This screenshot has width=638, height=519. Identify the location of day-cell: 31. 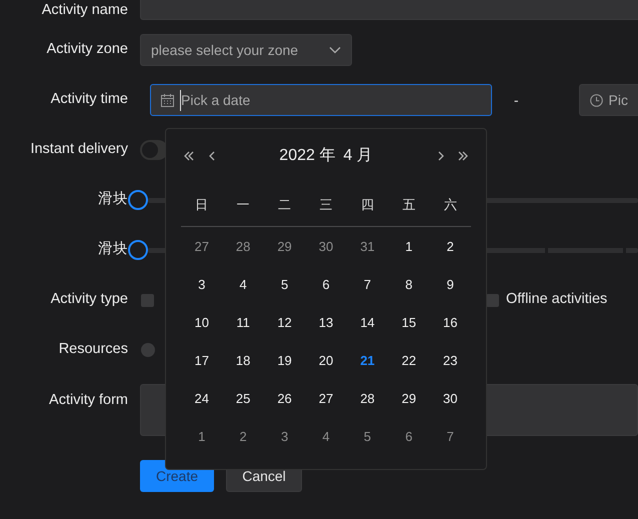
(367, 246).